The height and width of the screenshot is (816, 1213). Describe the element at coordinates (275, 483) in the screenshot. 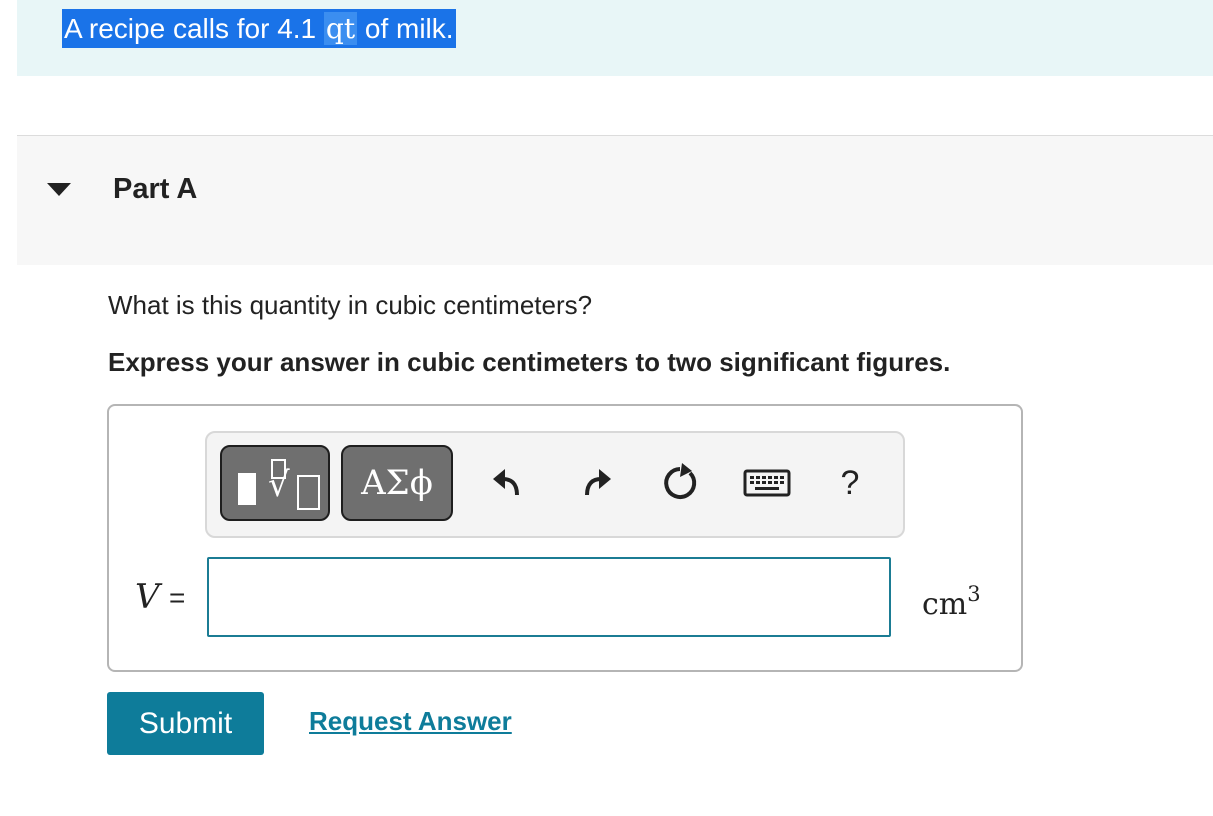

I see `templates-button: √` at that location.